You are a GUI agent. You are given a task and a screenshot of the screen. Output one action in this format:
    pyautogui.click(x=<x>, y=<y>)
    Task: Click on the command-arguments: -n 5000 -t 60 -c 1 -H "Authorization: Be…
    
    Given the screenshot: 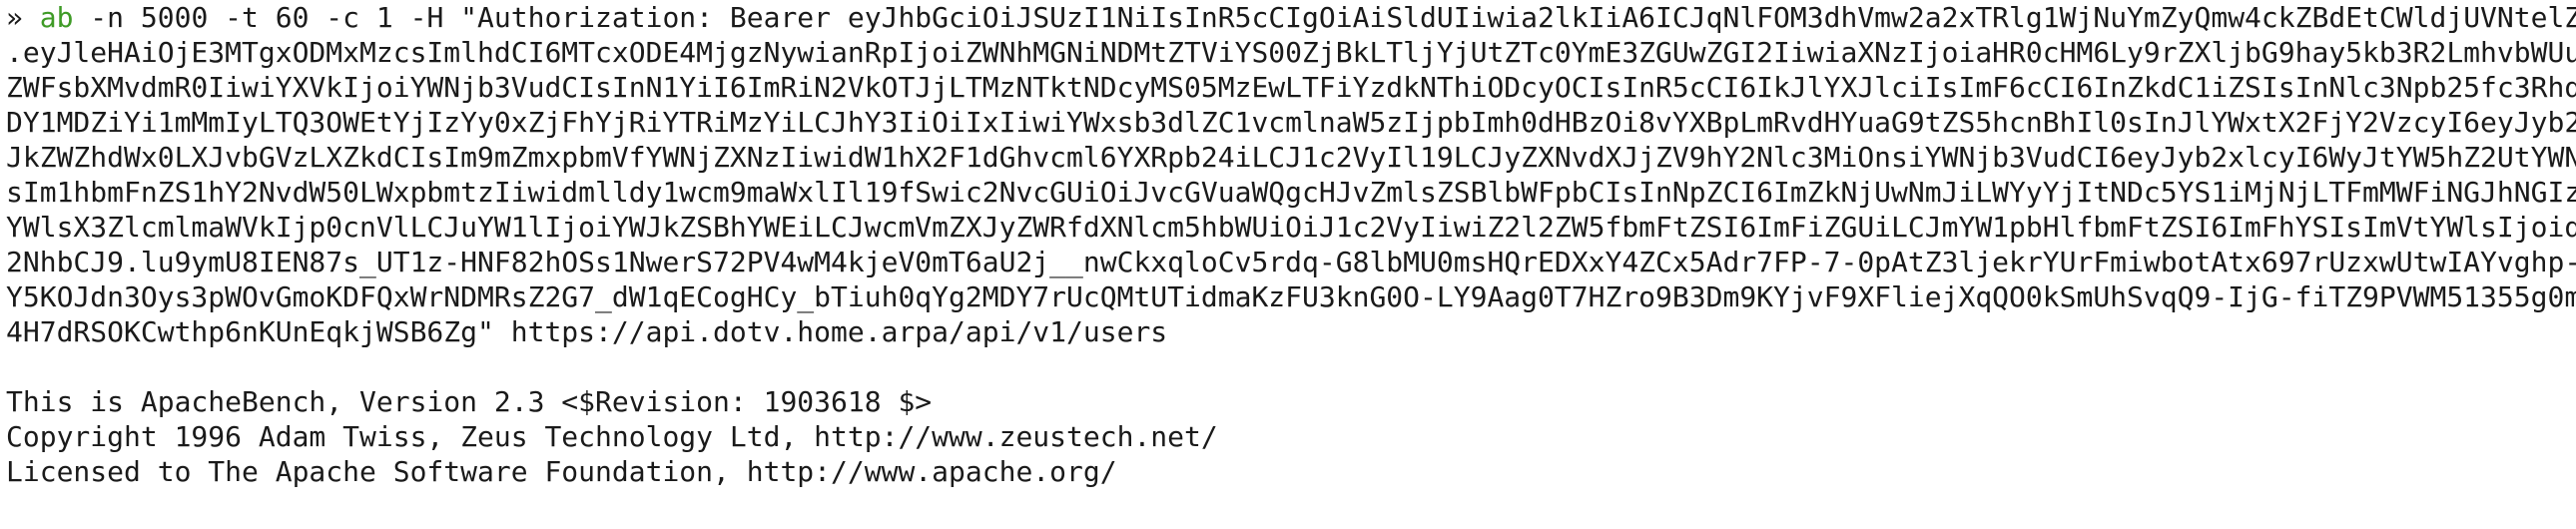 What is the action you would take?
    pyautogui.click(x=1333, y=18)
    